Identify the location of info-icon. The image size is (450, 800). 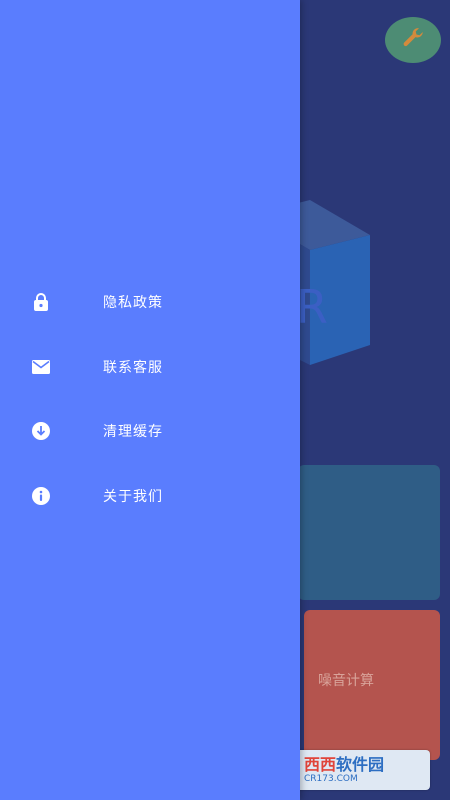
(41, 496).